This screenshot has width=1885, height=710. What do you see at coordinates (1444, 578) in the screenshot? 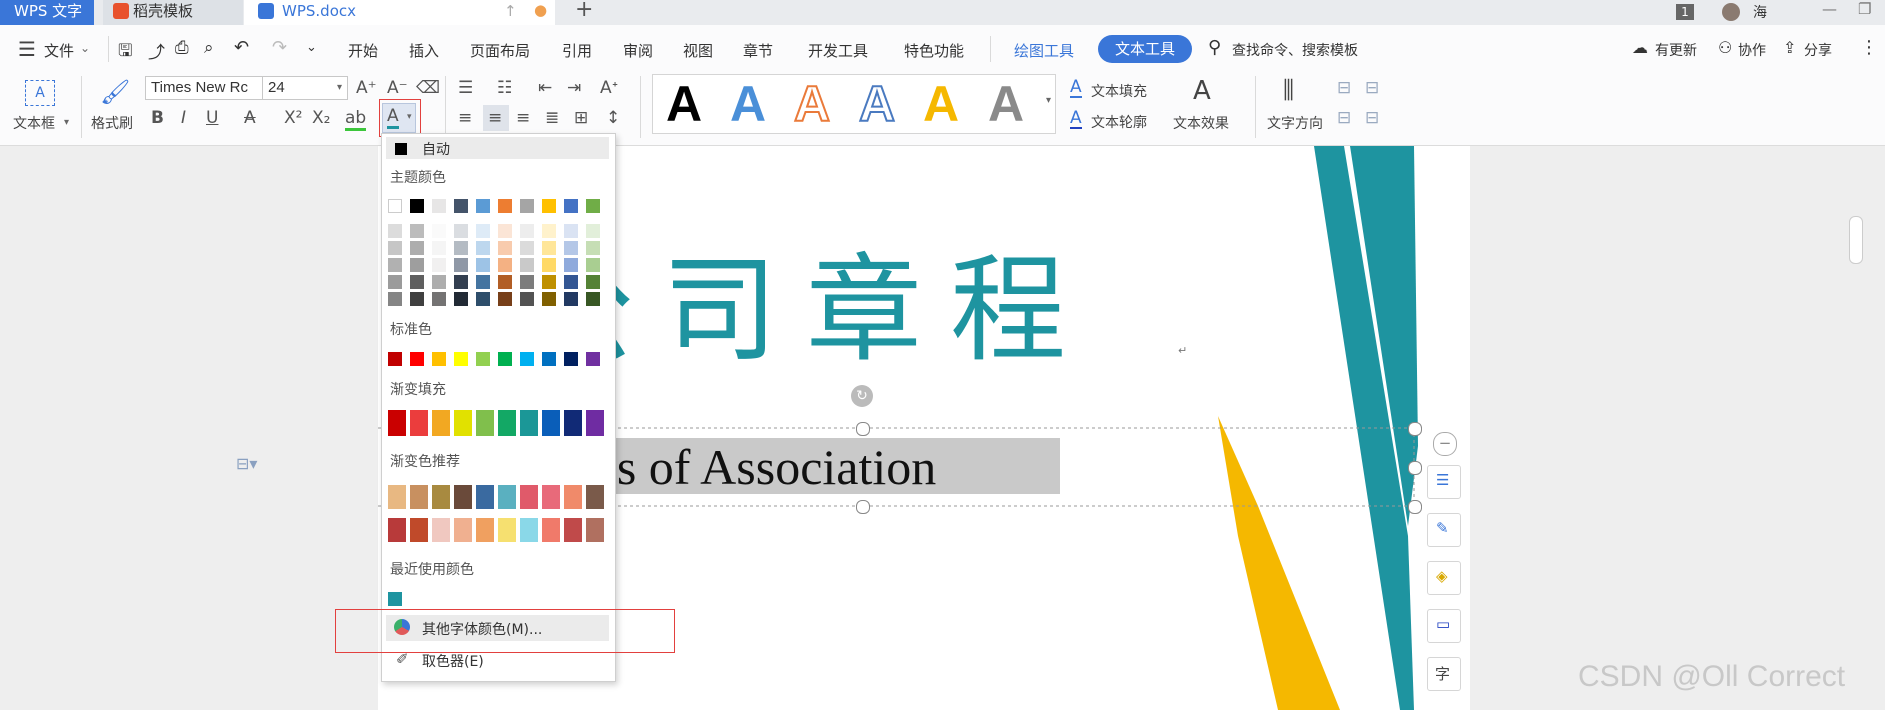
I see `fill-button: ◈` at bounding box center [1444, 578].